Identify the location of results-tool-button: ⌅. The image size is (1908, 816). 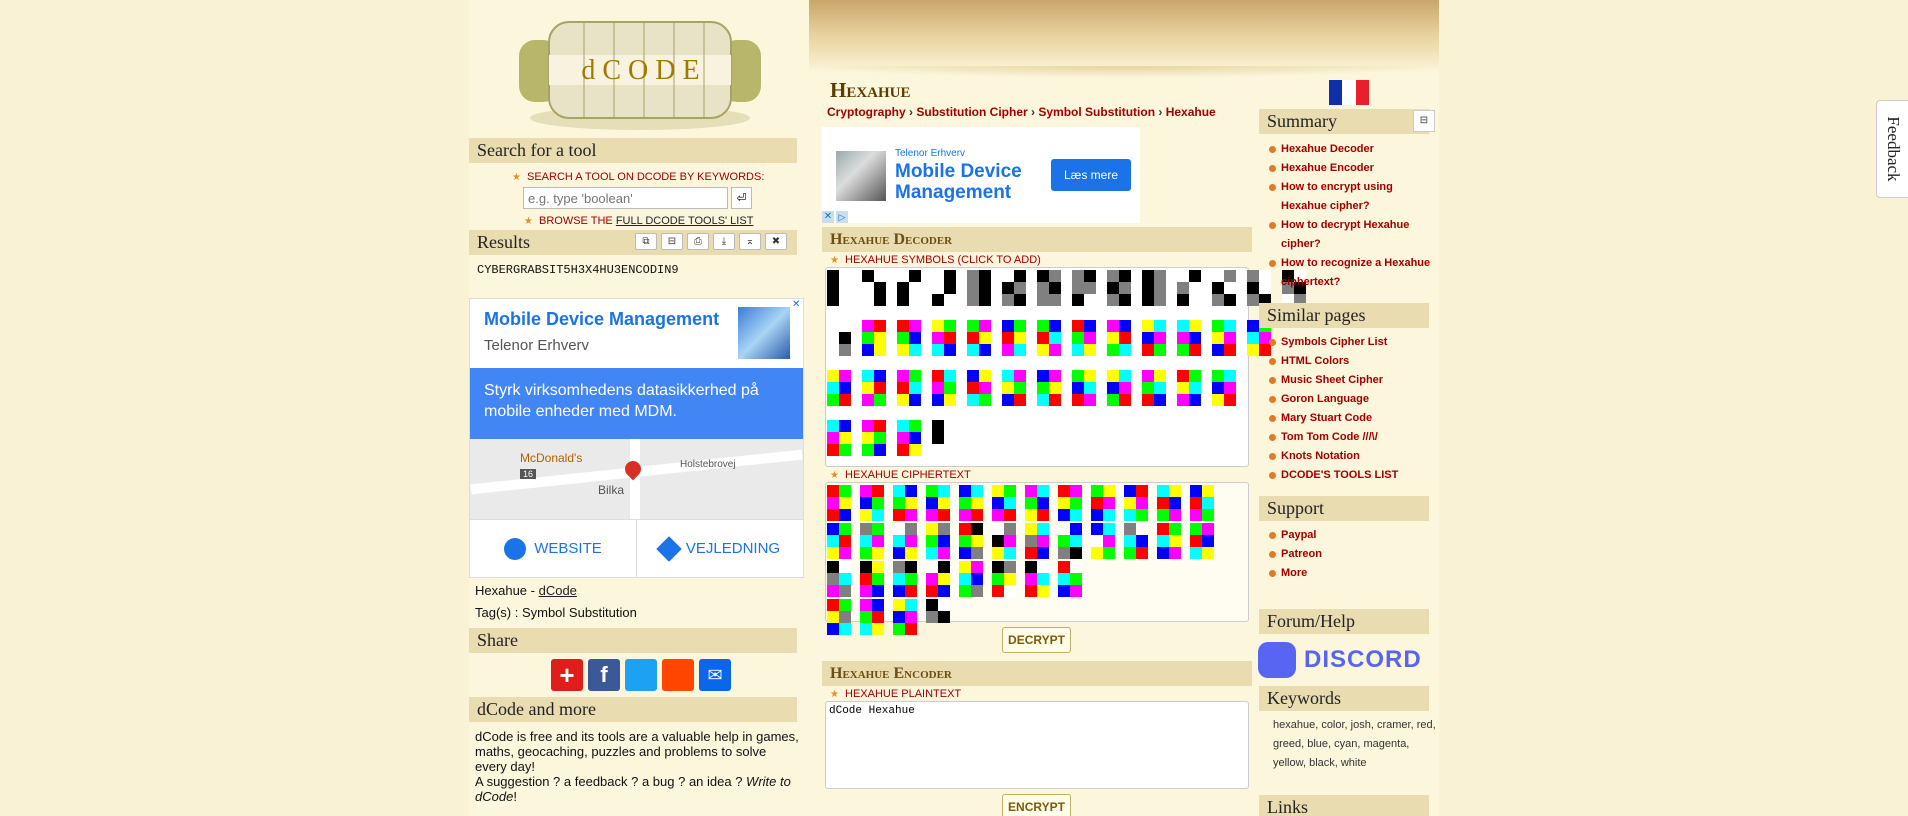
(750, 241).